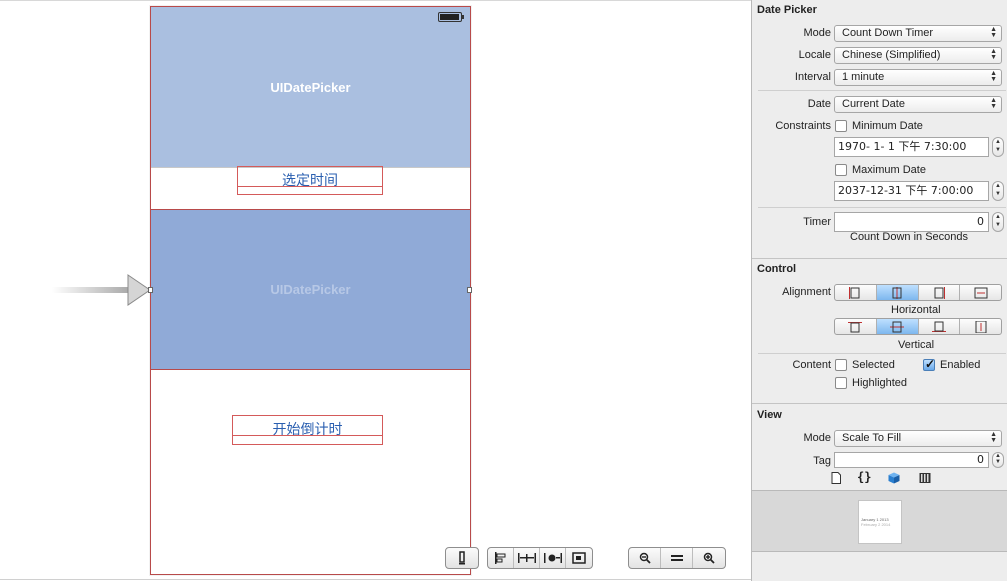 The width and height of the screenshot is (1007, 581). Describe the element at coordinates (553, 558) in the screenshot. I see `resolve-icon` at that location.